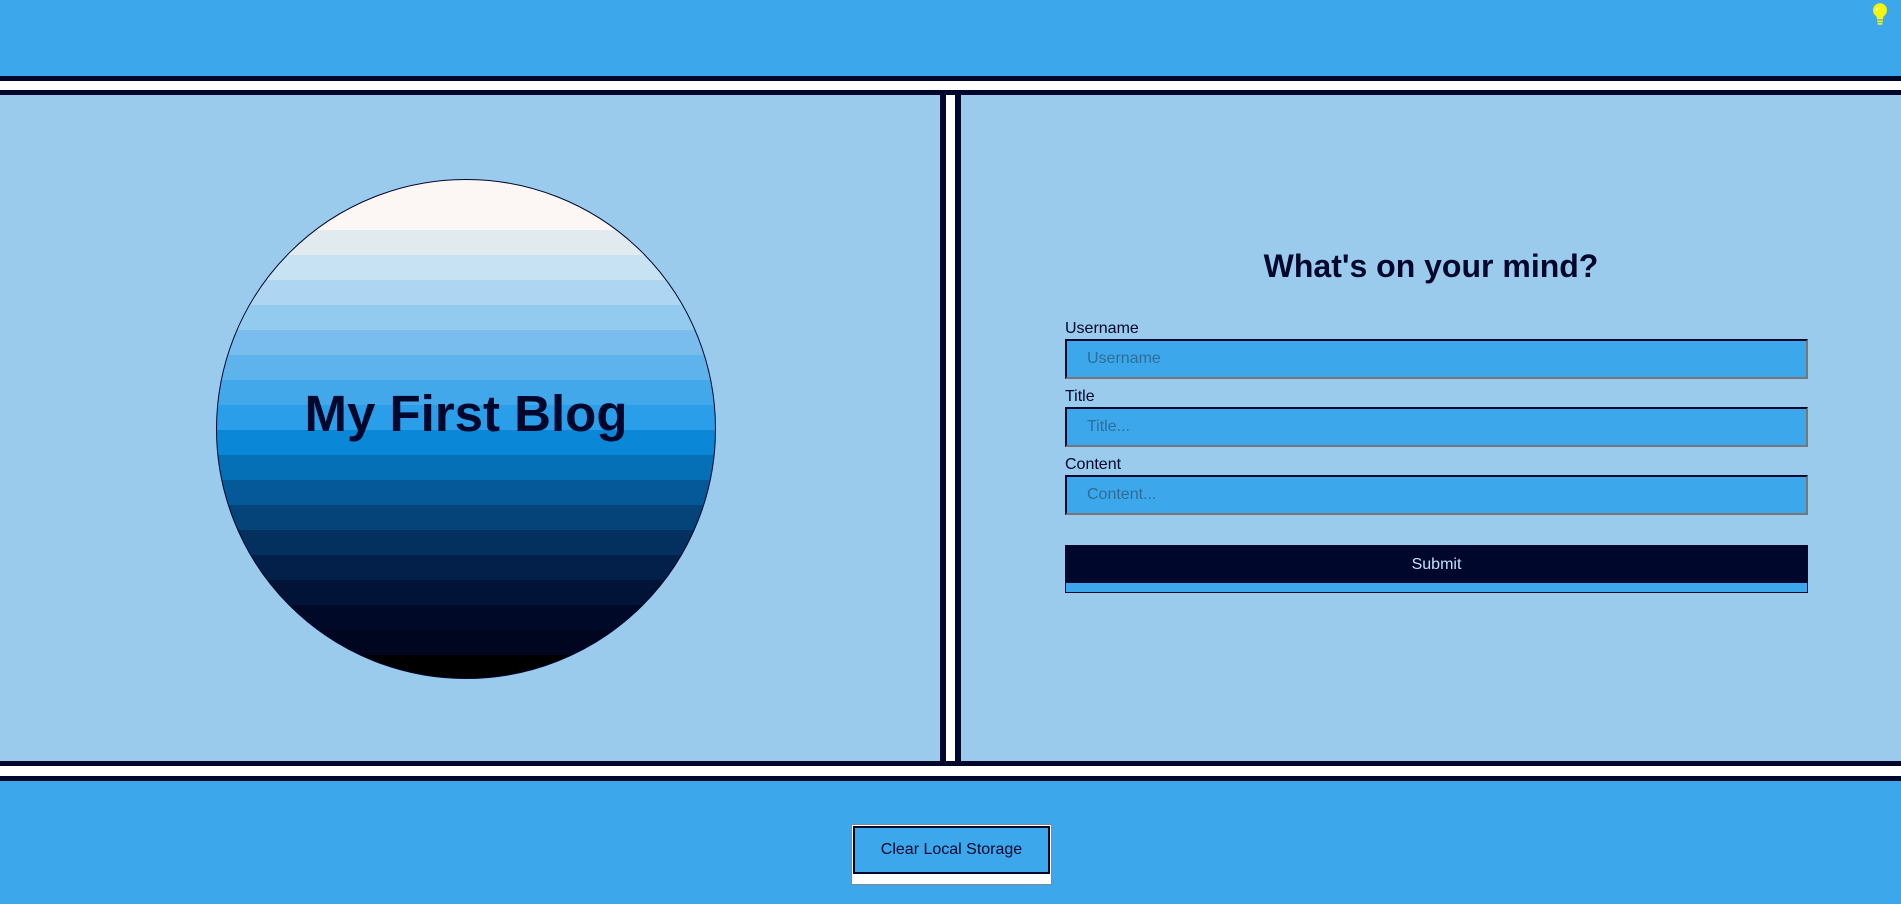 Image resolution: width=1901 pixels, height=904 pixels. I want to click on header-bar, so click(950, 38).